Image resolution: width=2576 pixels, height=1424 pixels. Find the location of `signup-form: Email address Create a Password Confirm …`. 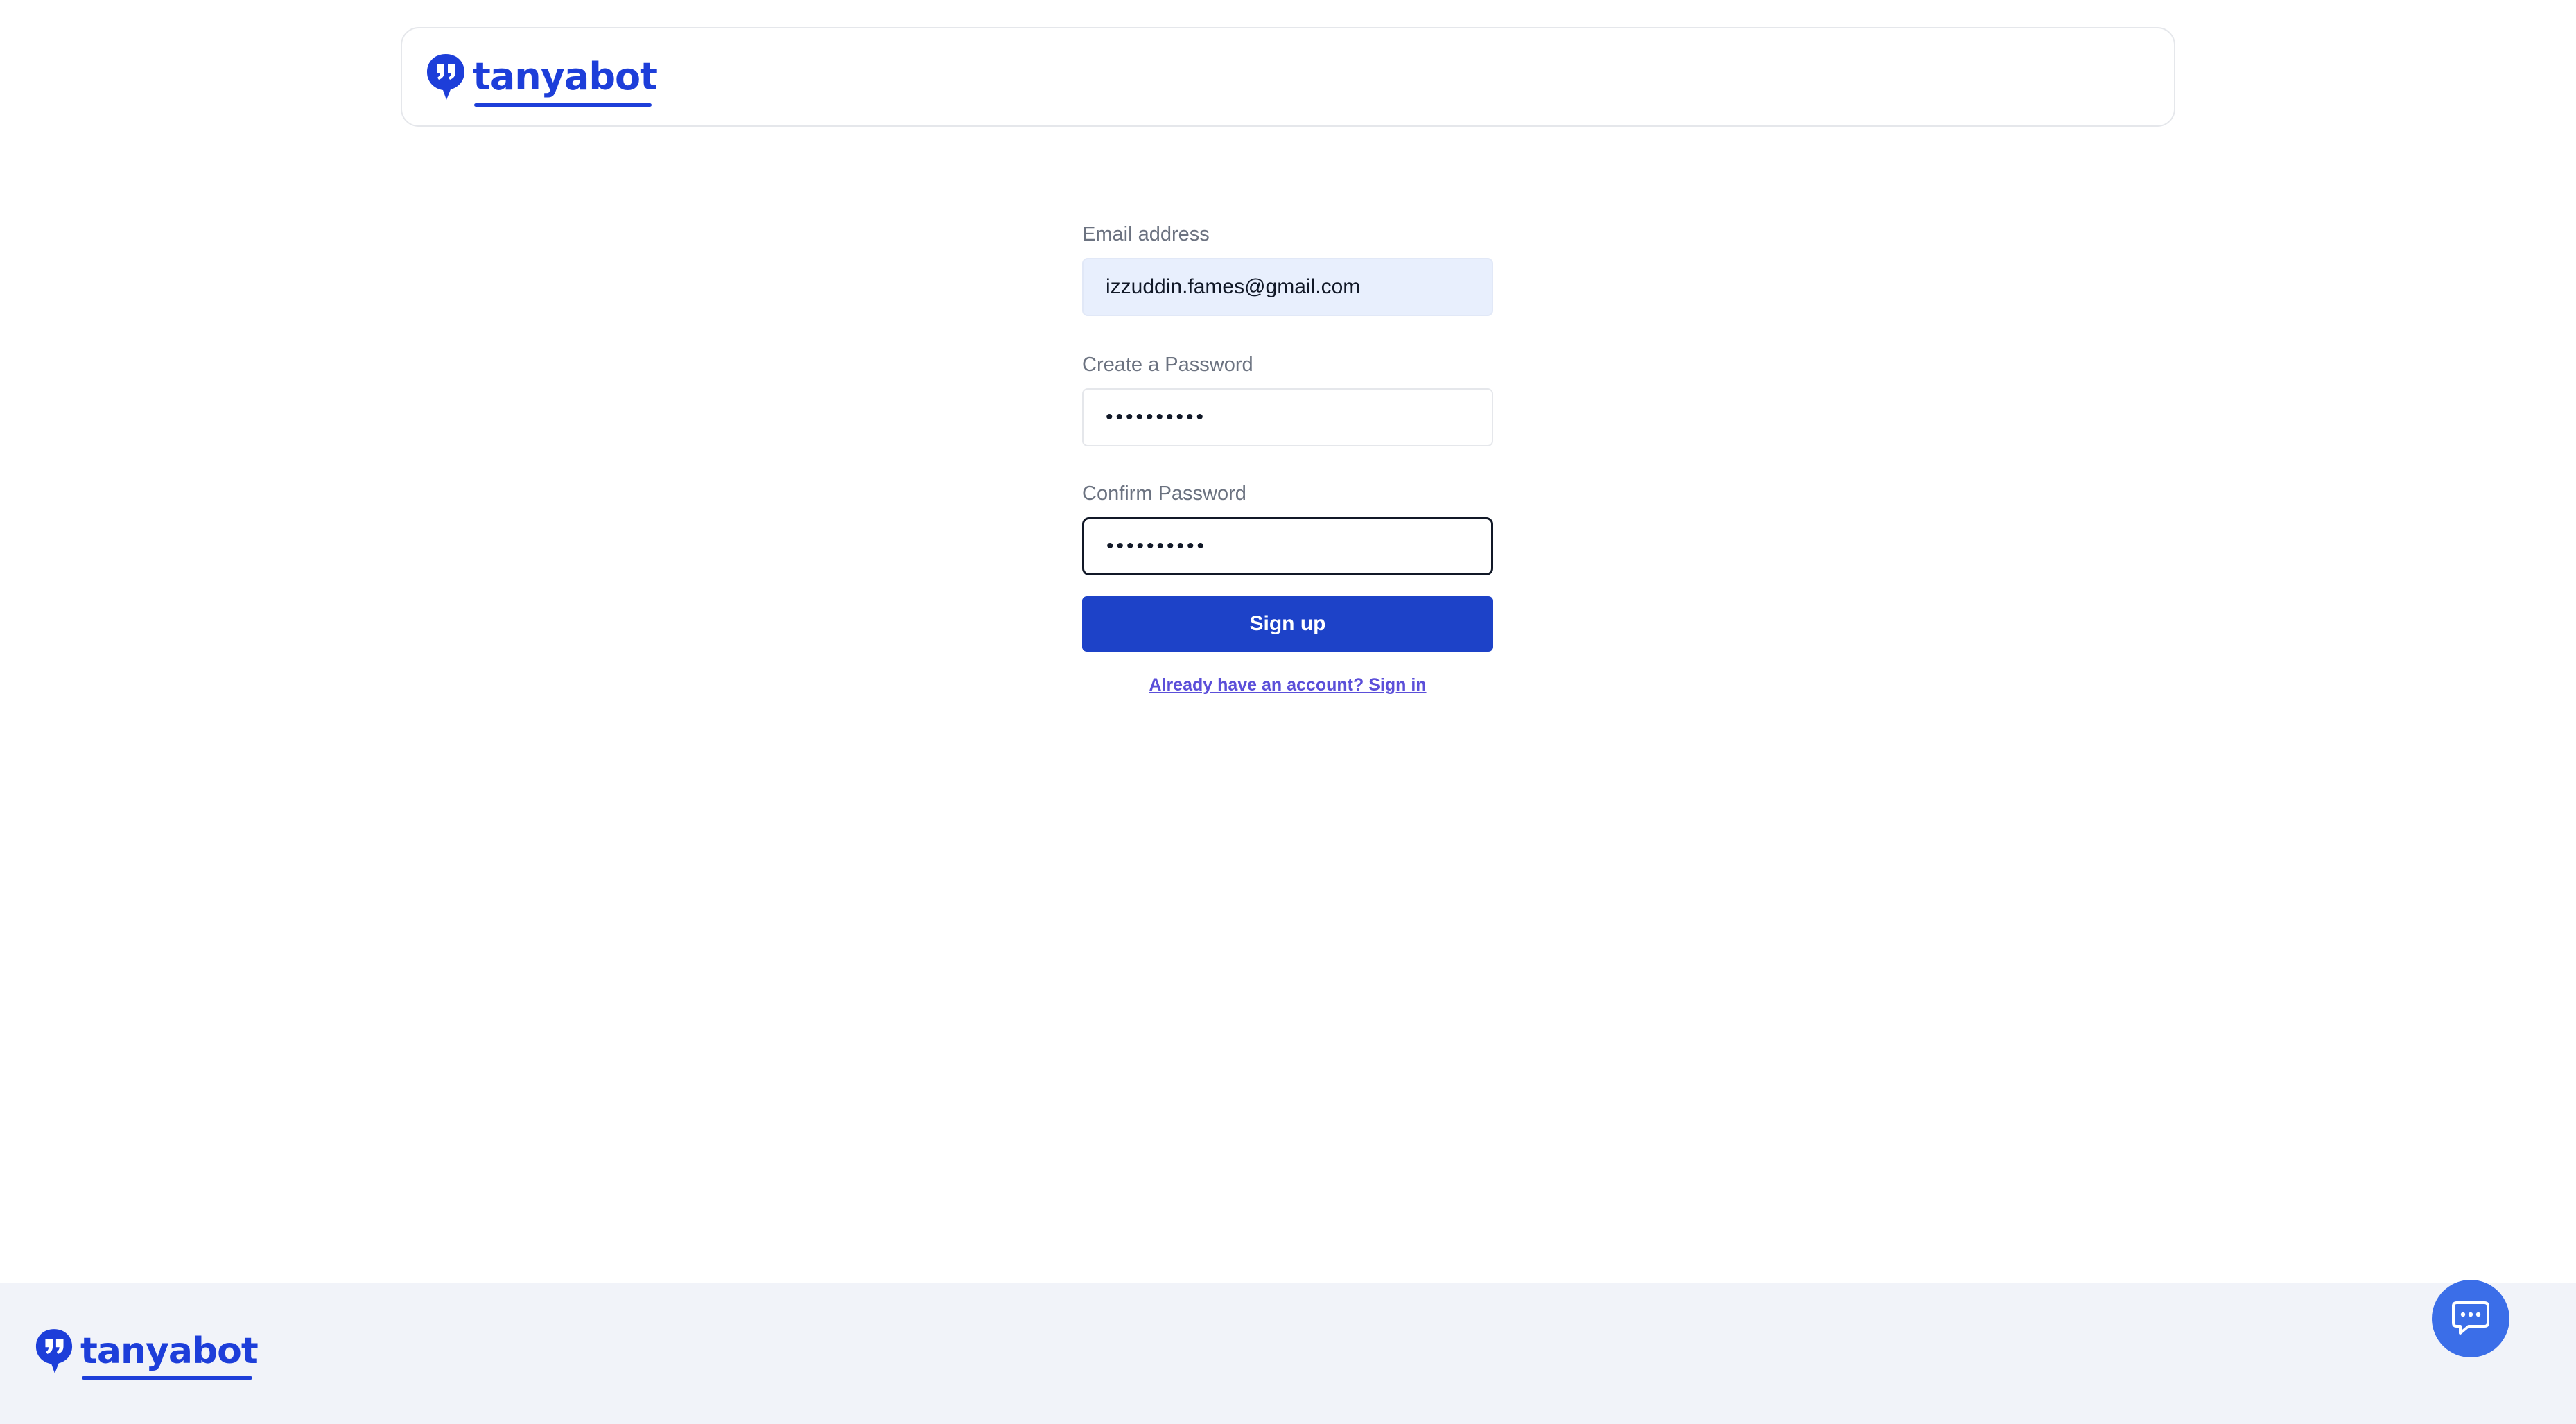

signup-form: Email address Create a Password Confirm … is located at coordinates (1287, 457).